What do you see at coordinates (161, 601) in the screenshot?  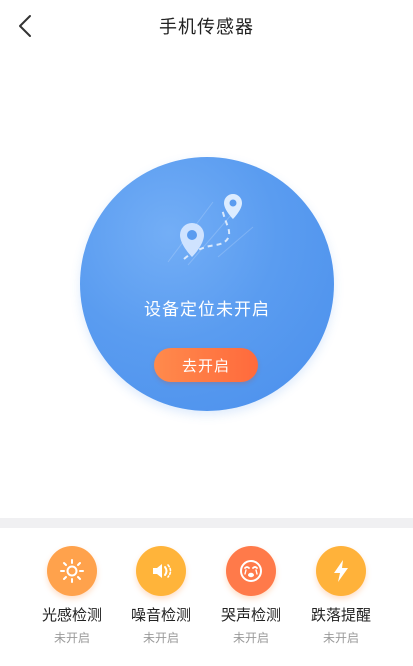 I see `sensor-noise-detection: 噪音检测 未开启` at bounding box center [161, 601].